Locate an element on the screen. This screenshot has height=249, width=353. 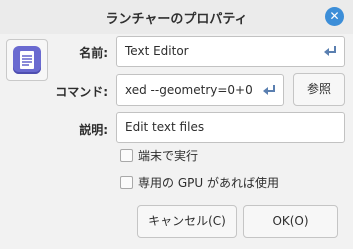
terminal-checkbox is located at coordinates (126, 155).